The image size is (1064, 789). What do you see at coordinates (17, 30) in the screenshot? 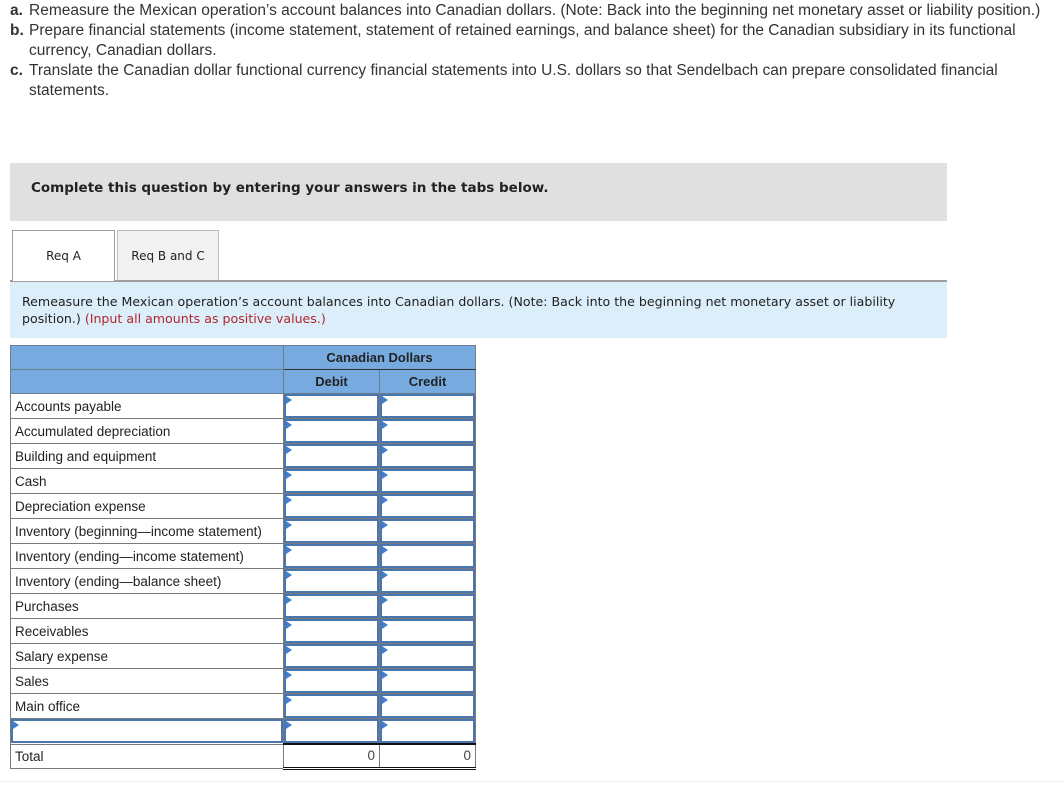
I see `instruction-letter: b.` at bounding box center [17, 30].